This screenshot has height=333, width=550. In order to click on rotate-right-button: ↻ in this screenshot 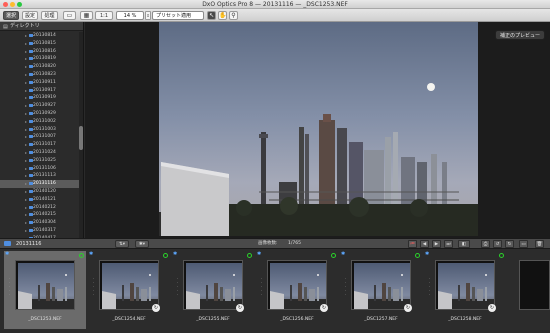, I will do `click(509, 244)`.